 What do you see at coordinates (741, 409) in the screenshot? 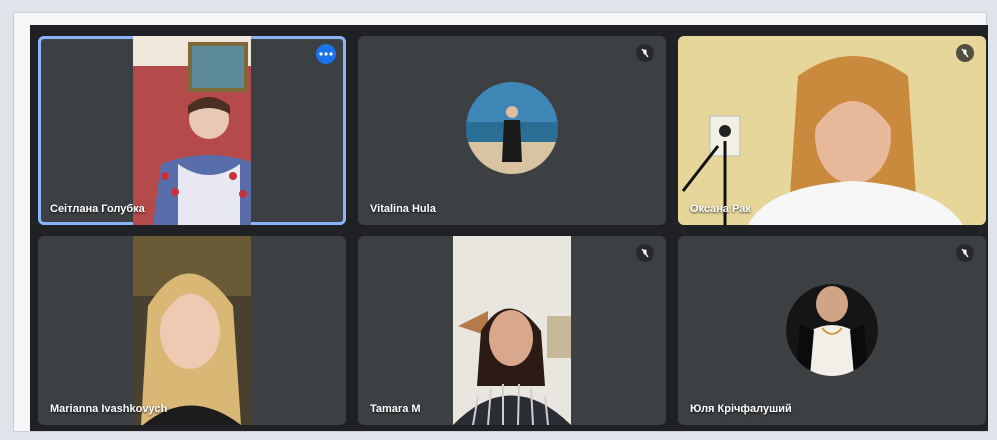
I see `participant-name: Юля Крічфалуший` at bounding box center [741, 409].